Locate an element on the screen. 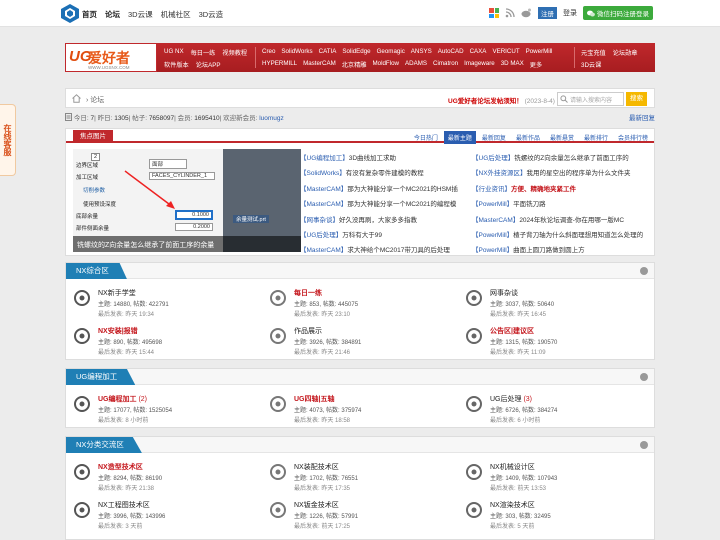 The image size is (720, 540). list-item: 【SolidWorks】有没有复杂零件建模的教程 is located at coordinates (386, 173).